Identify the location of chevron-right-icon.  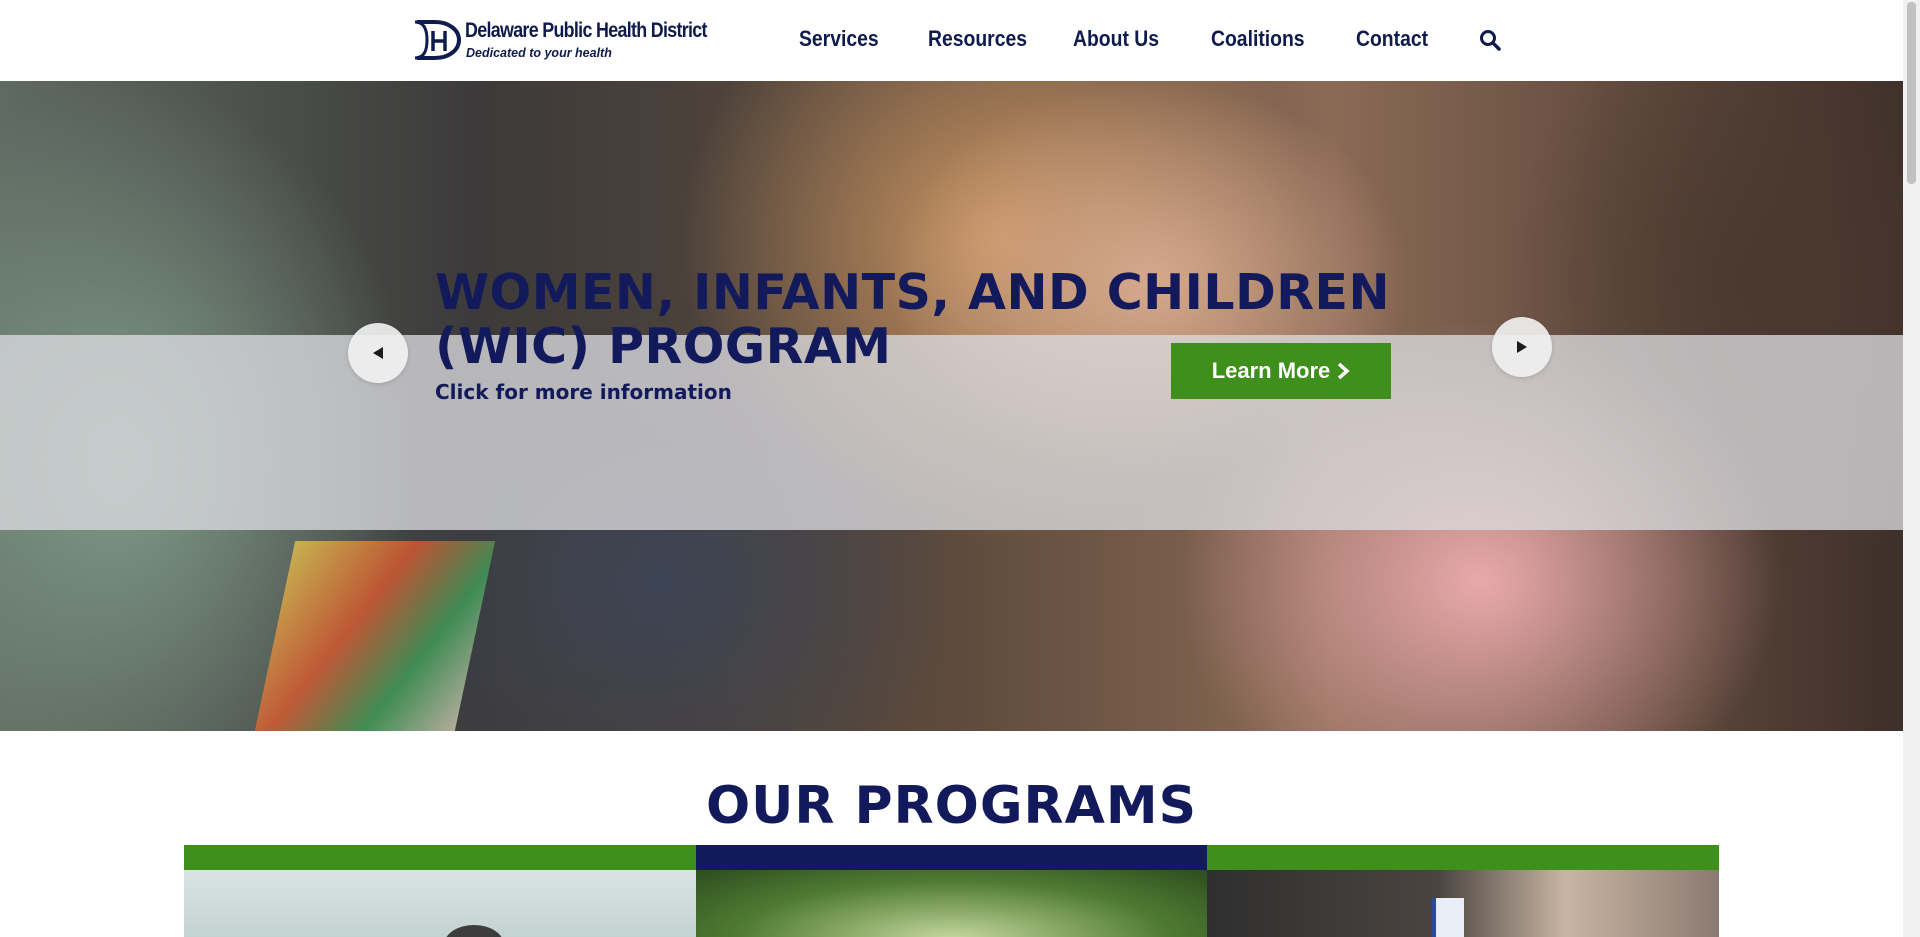
(1522, 347).